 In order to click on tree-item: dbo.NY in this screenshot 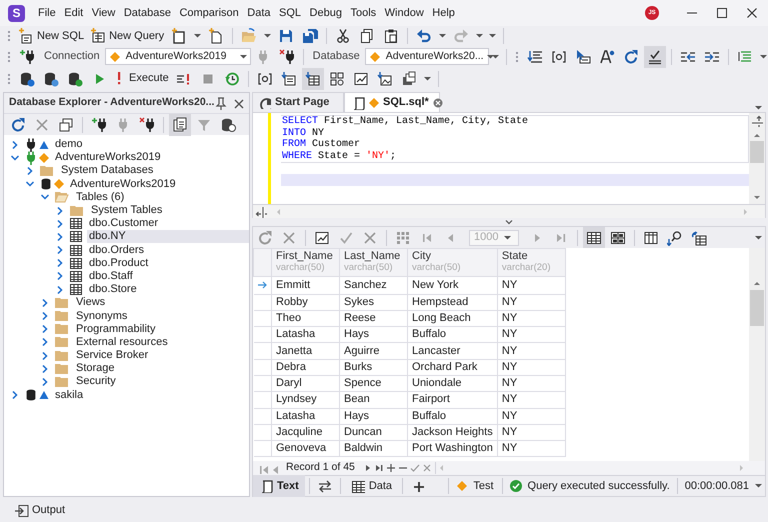, I will do `click(168, 237)`.